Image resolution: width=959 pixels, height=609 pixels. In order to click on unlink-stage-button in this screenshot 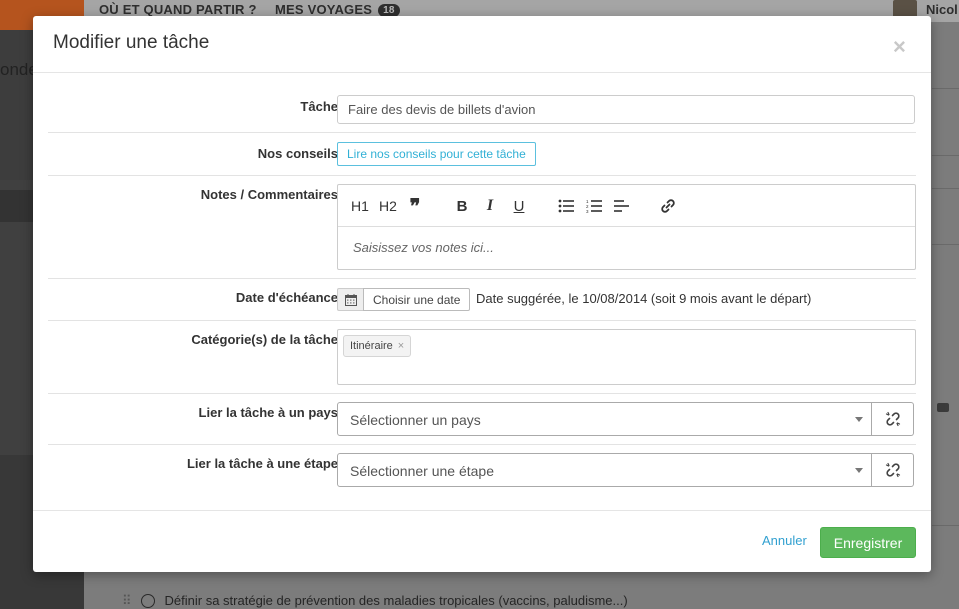, I will do `click(893, 470)`.